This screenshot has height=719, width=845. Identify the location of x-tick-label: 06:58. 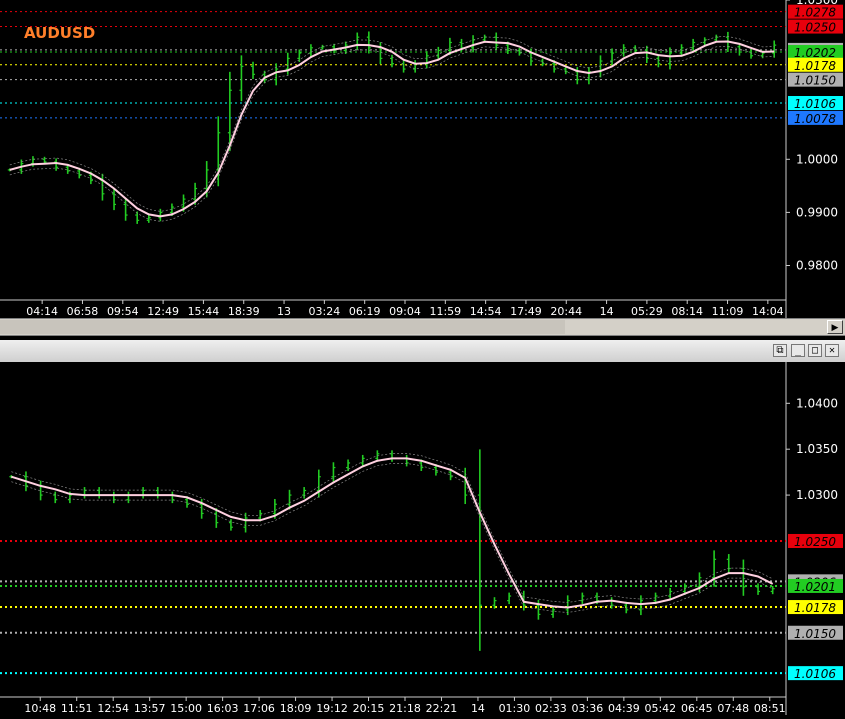
(83, 311).